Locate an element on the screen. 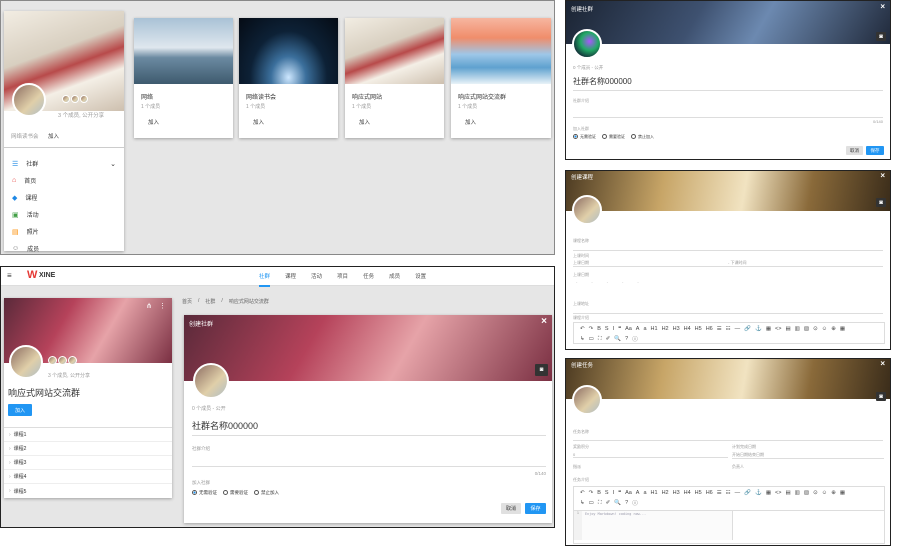 Image resolution: width=903 pixels, height=551 pixels. toolbar-button: ⊙ is located at coordinates (815, 329).